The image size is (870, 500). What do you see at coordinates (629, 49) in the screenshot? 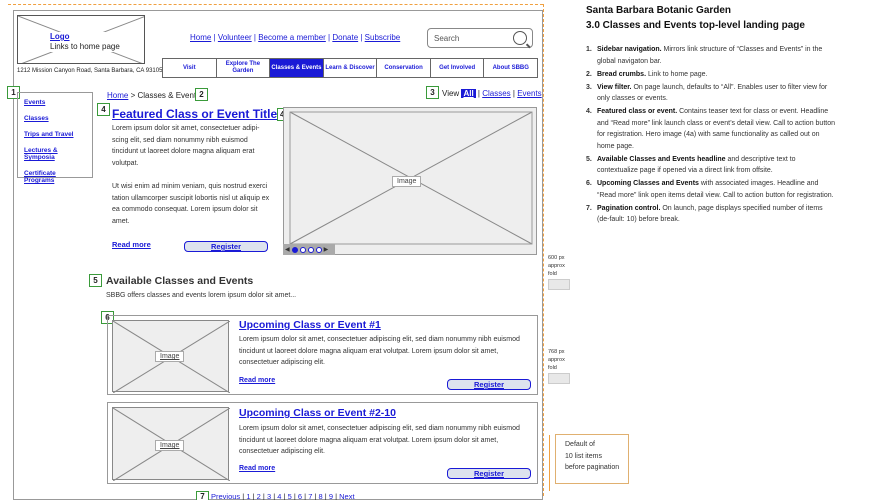
I see `note-head: Sidebar navigation.` at bounding box center [629, 49].